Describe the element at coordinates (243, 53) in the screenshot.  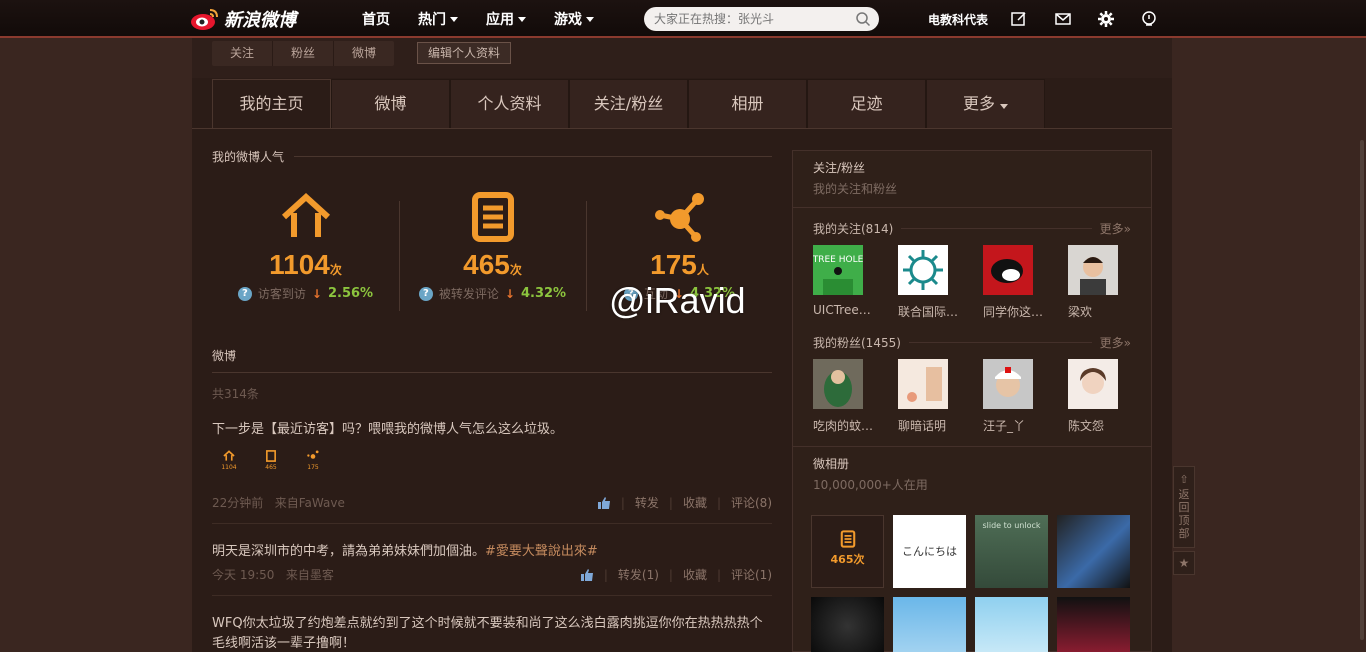
I see `following-pill: 关注` at that location.